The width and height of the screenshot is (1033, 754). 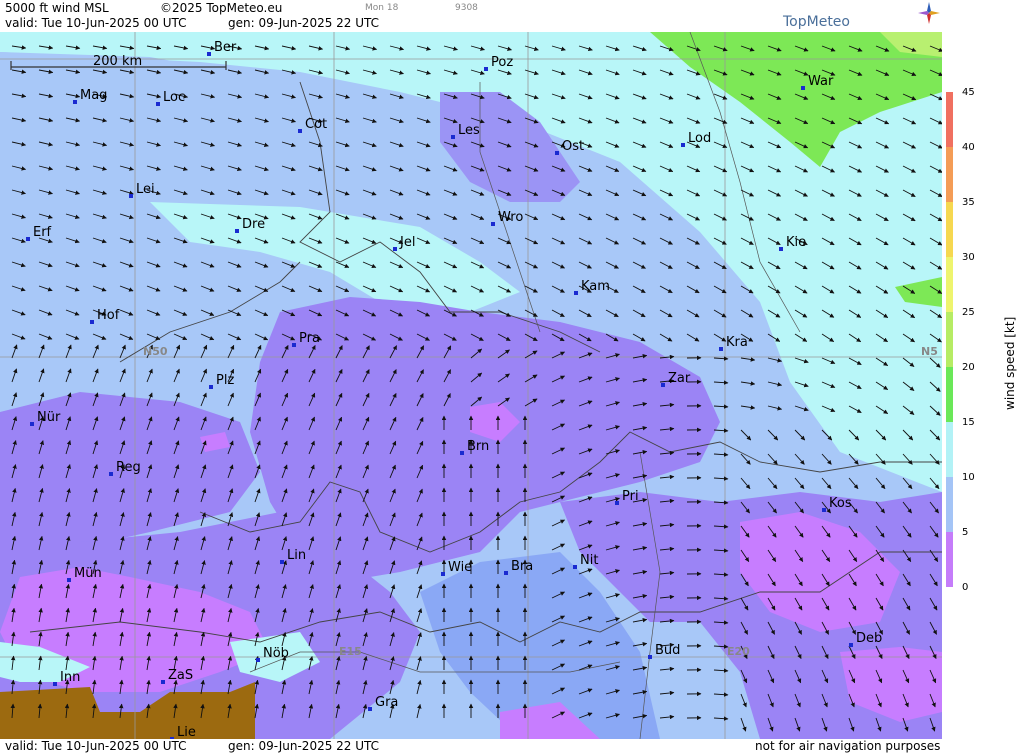 What do you see at coordinates (186, 732) in the screenshot?
I see `city-name: Lie` at bounding box center [186, 732].